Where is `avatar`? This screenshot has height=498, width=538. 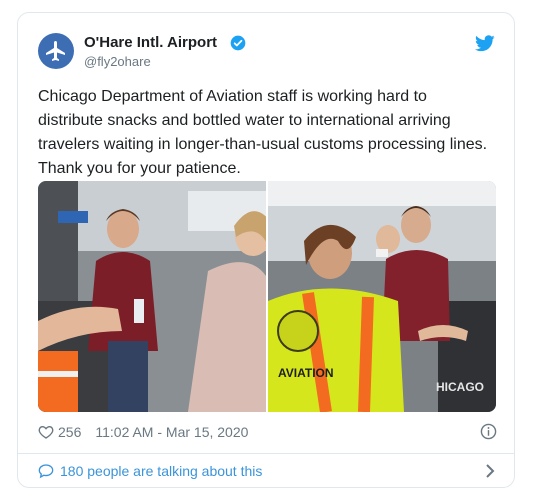
avatar is located at coordinates (56, 51).